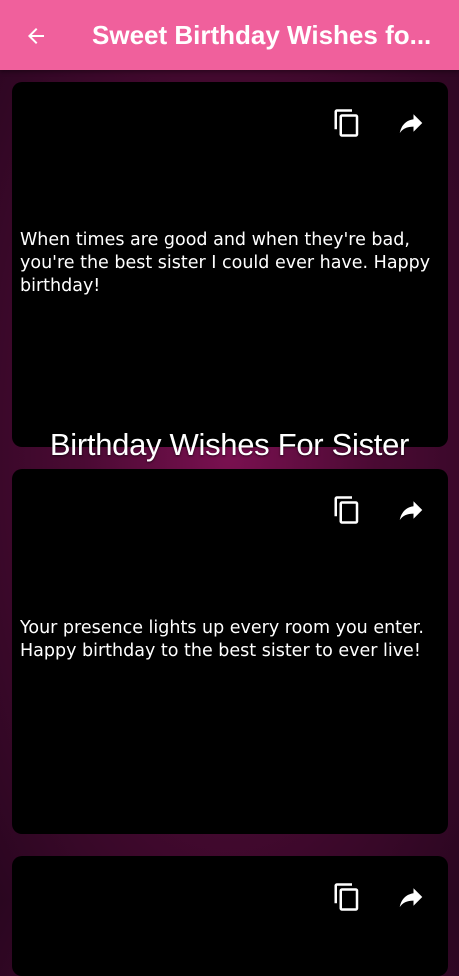 This screenshot has width=459, height=976. I want to click on section-title: Birthday Wishes For Sister, so click(229, 444).